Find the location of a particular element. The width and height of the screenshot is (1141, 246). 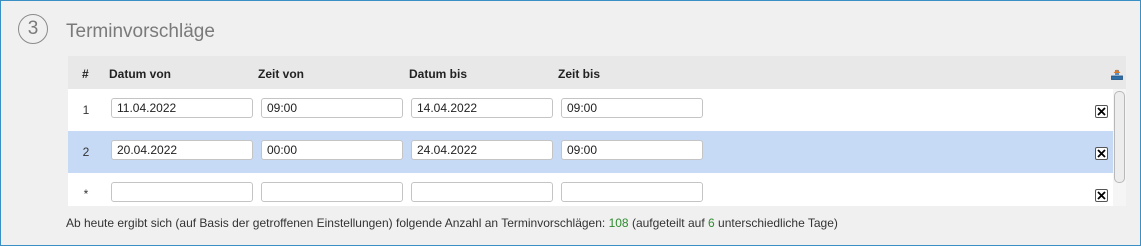

vertical-scrollbar is located at coordinates (1119, 147).